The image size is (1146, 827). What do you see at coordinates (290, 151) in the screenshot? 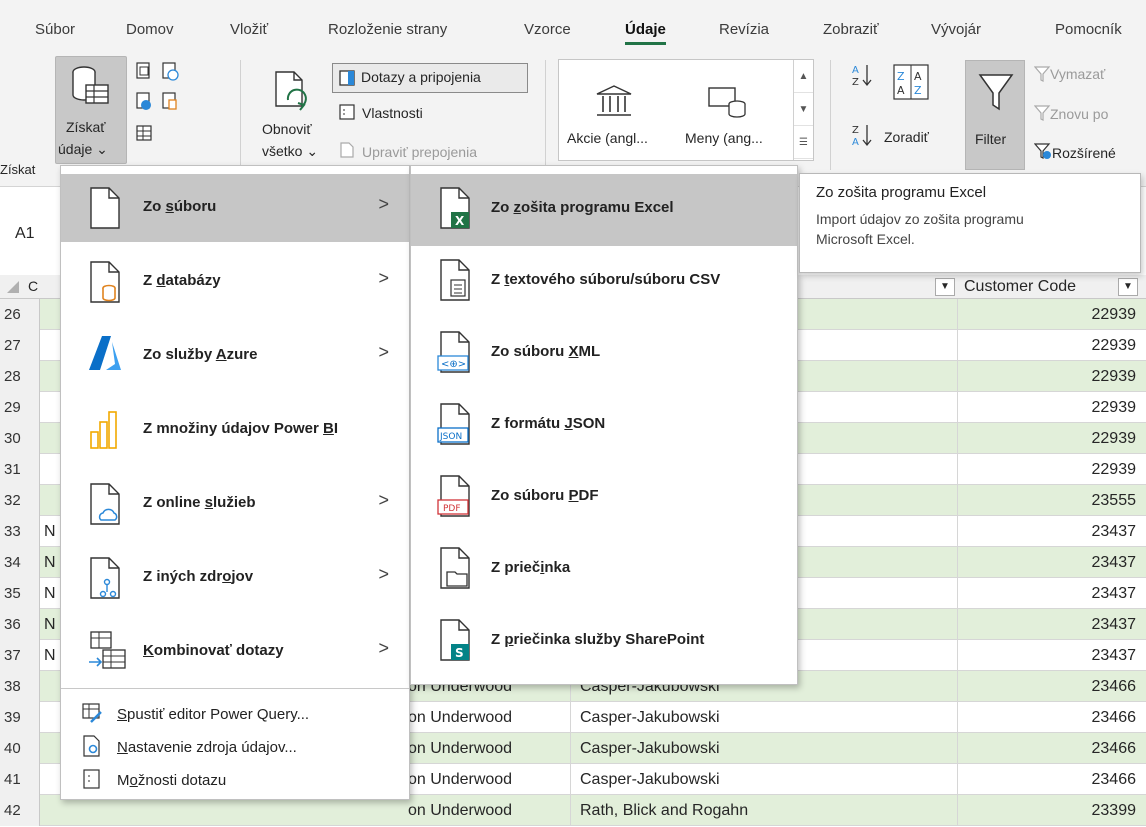
I see `refresh-label-2: všetko ⌄` at bounding box center [290, 151].